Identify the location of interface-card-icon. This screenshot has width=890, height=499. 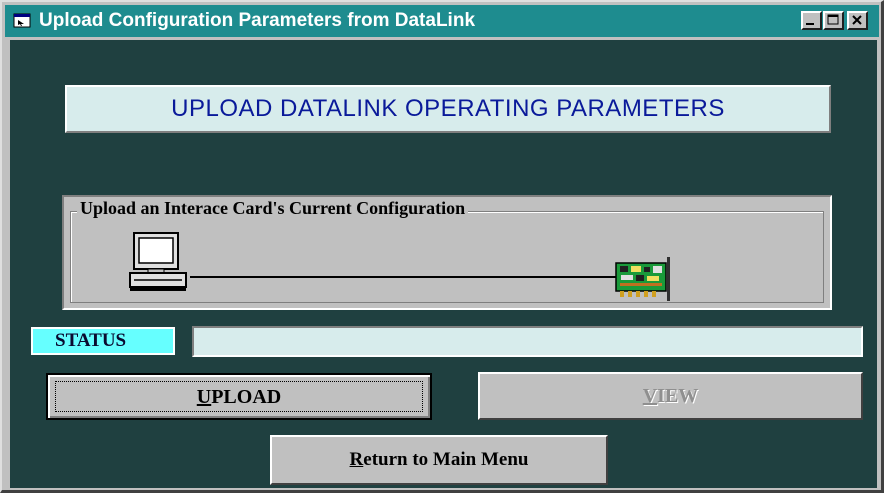
(642, 279).